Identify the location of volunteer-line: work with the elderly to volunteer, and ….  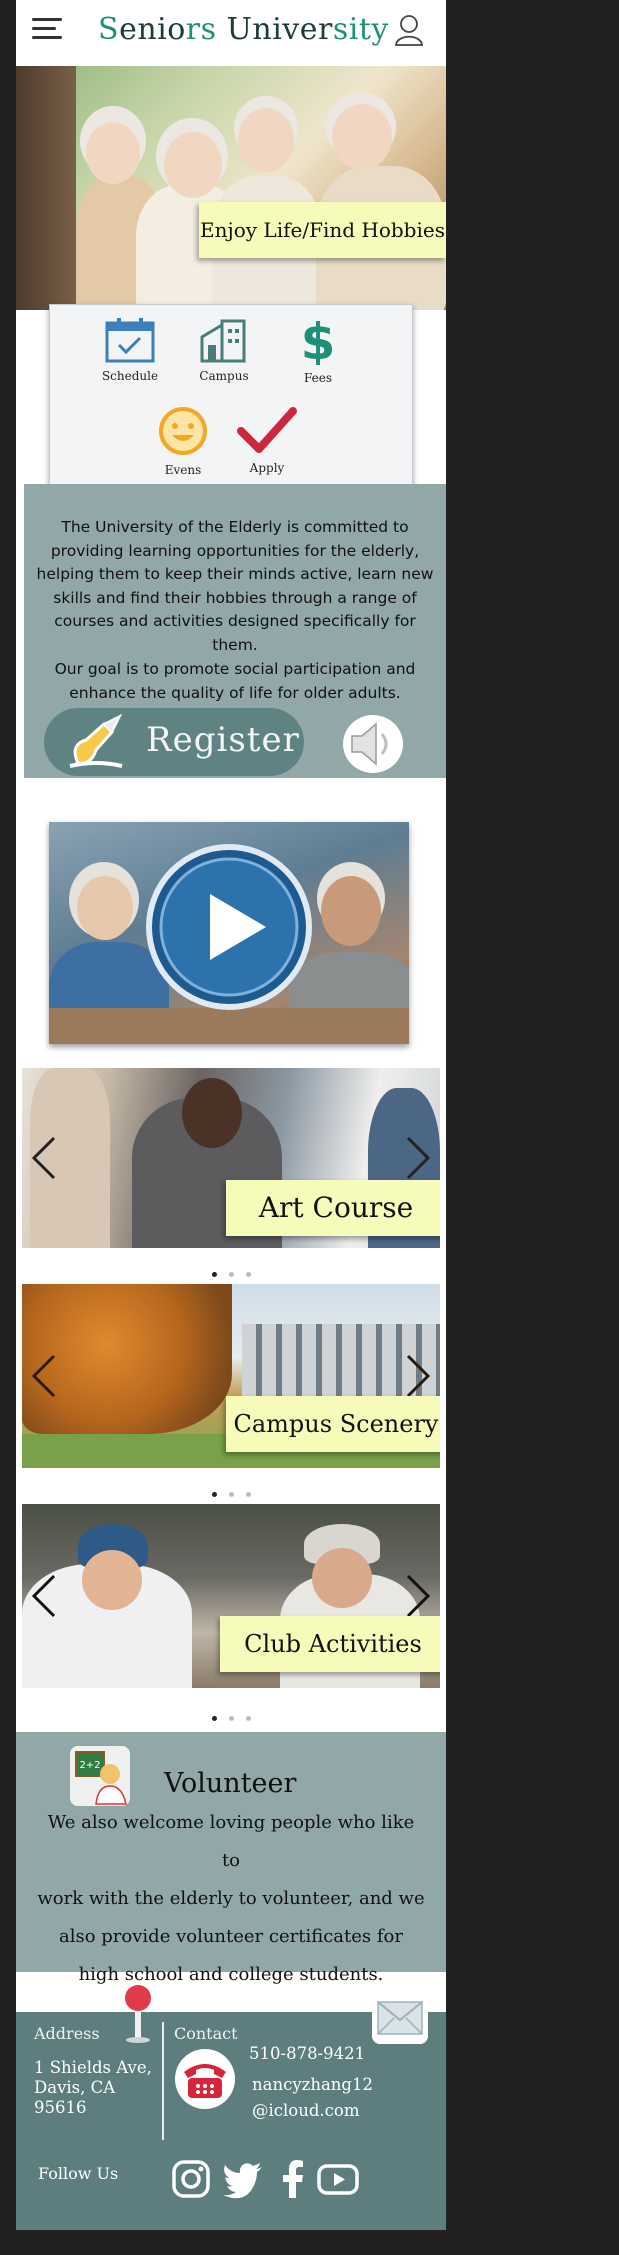
(231, 1898).